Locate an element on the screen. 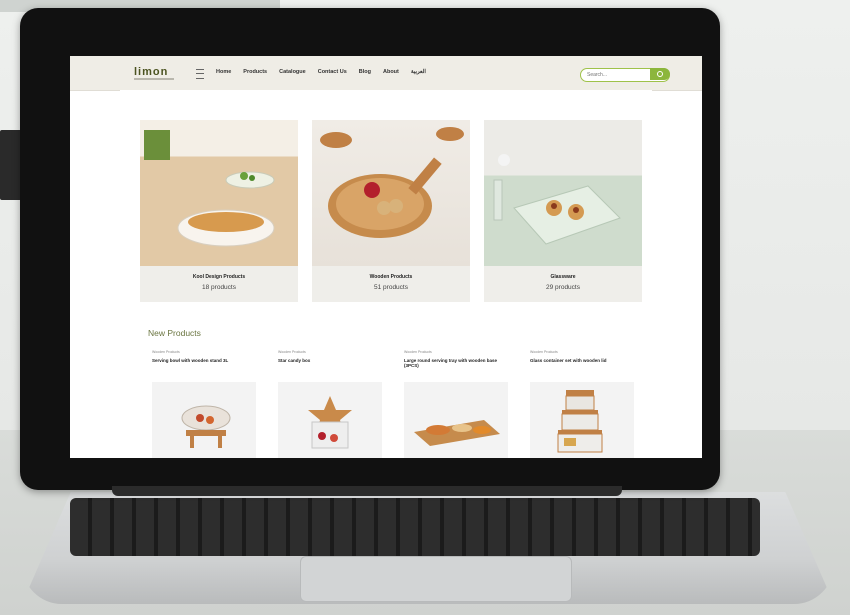  product-title: Serving bowl with wooden stand 3L is located at coordinates (190, 360).